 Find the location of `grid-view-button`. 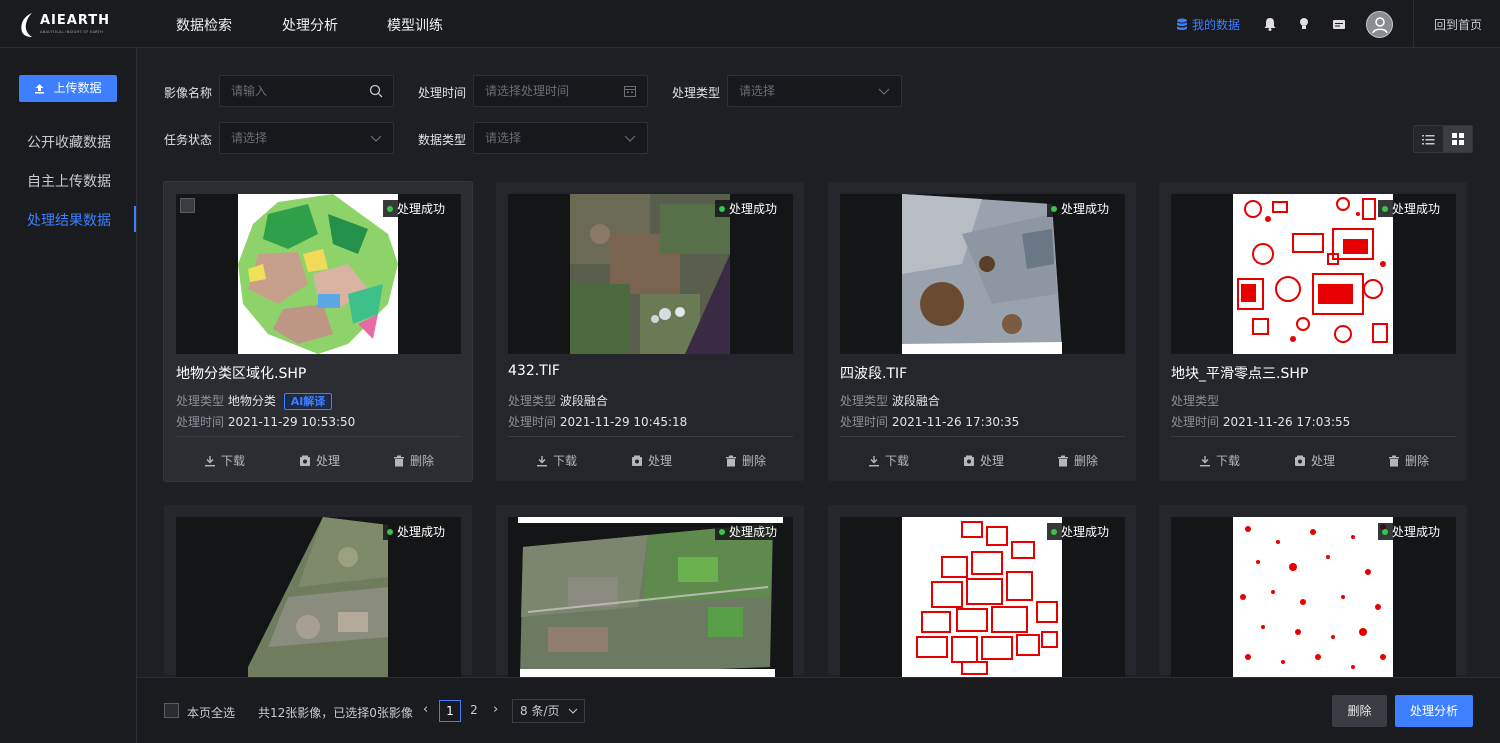

grid-view-button is located at coordinates (1457, 139).